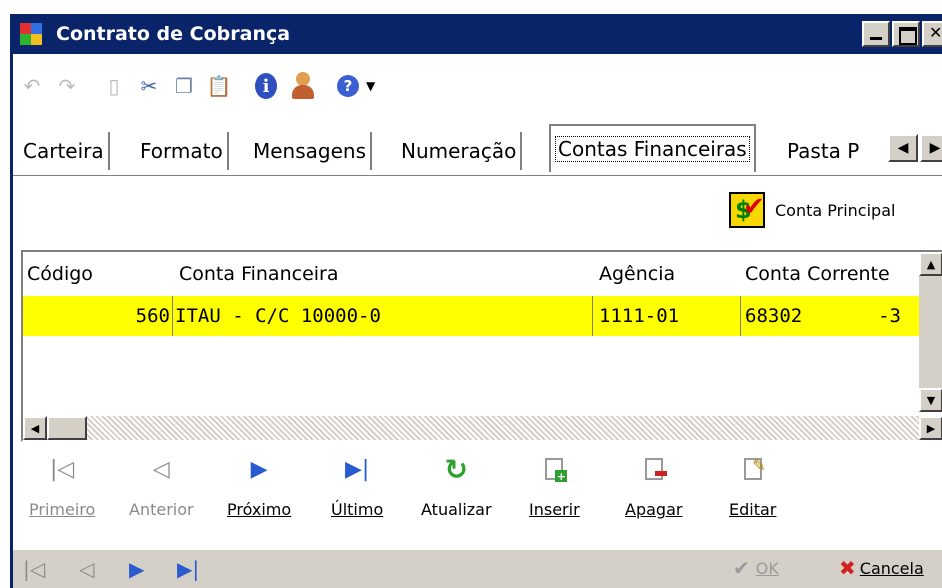 This screenshot has height=588, width=942. I want to click on tab-mensagens: Mensagens, so click(311, 151).